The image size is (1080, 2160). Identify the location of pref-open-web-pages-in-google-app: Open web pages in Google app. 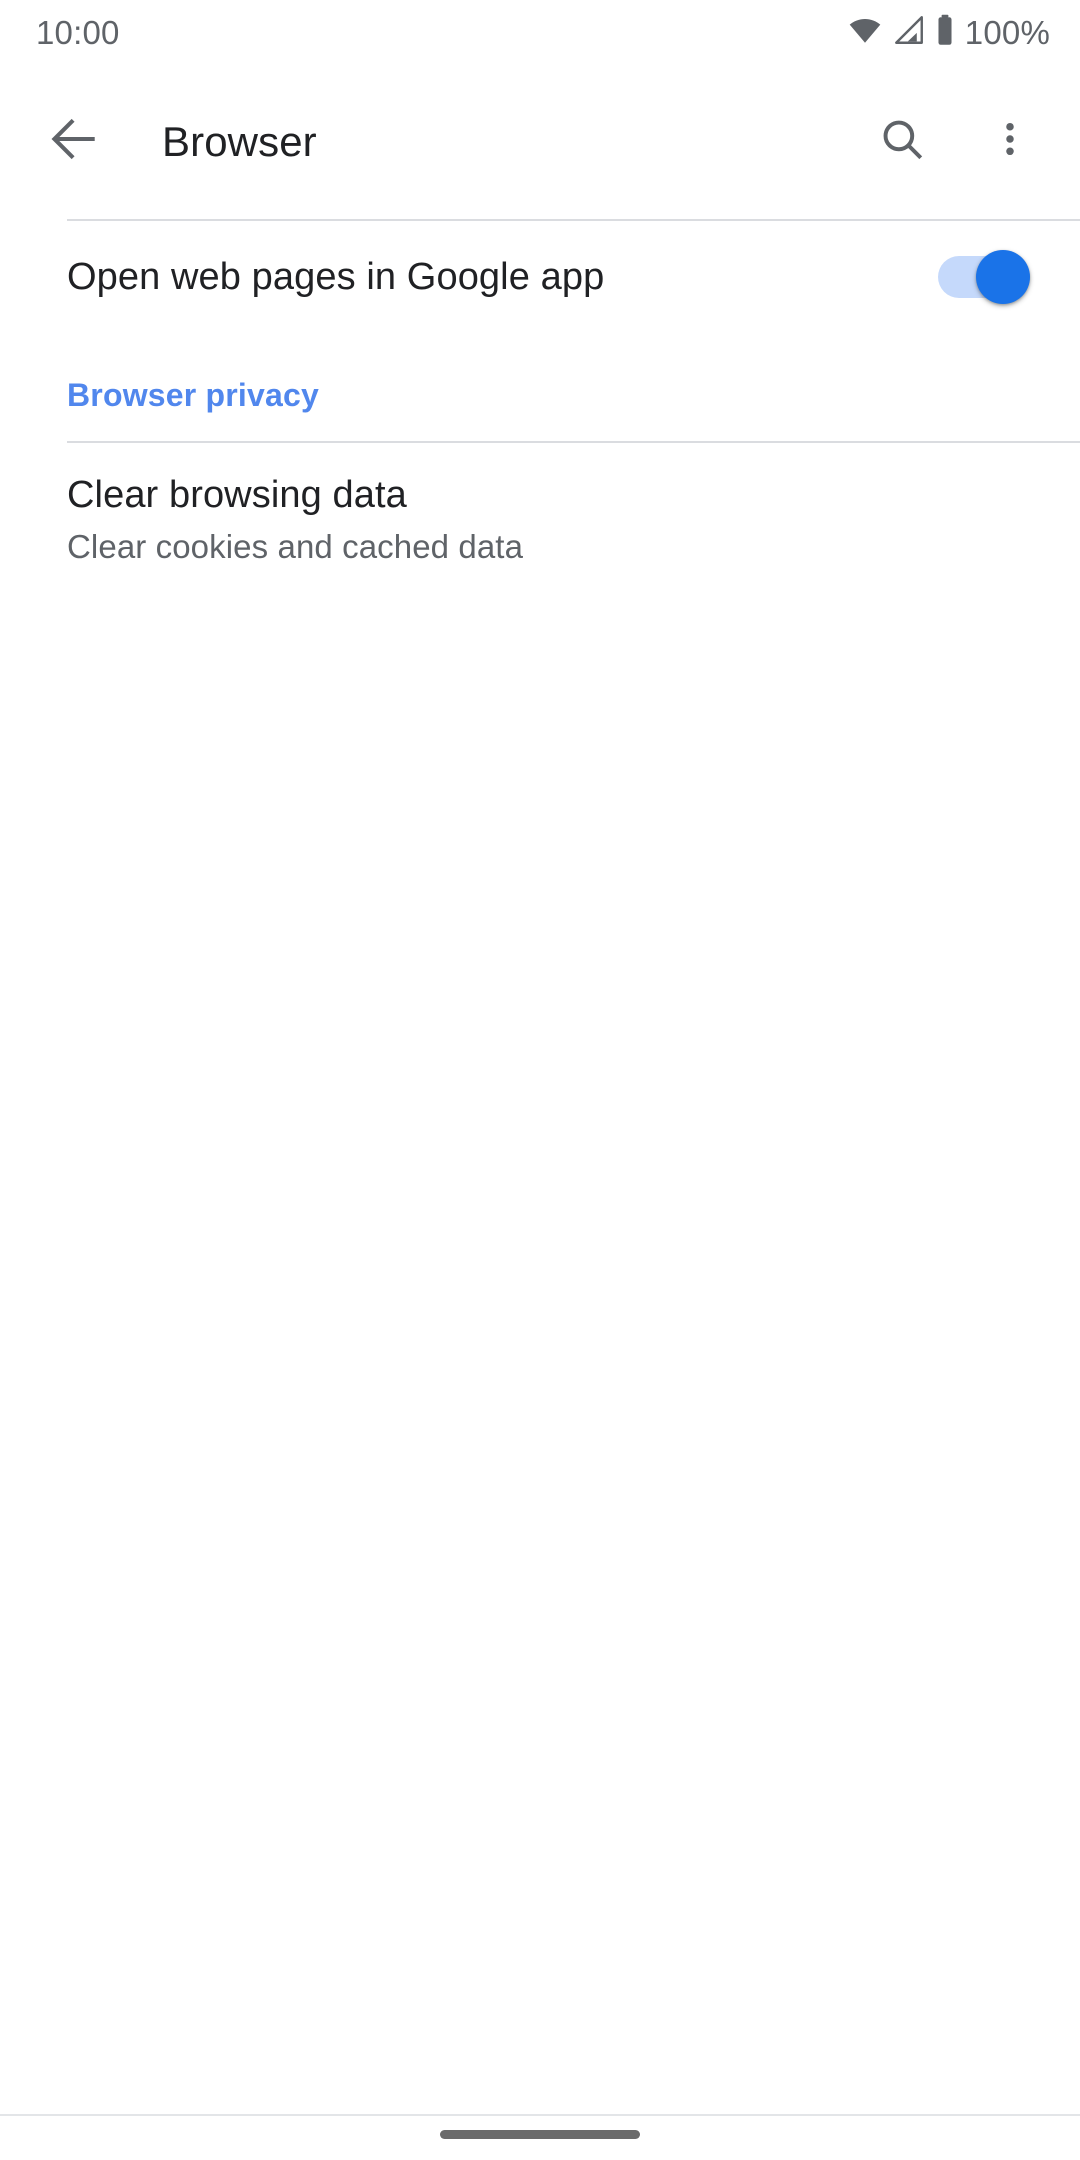
(540, 277).